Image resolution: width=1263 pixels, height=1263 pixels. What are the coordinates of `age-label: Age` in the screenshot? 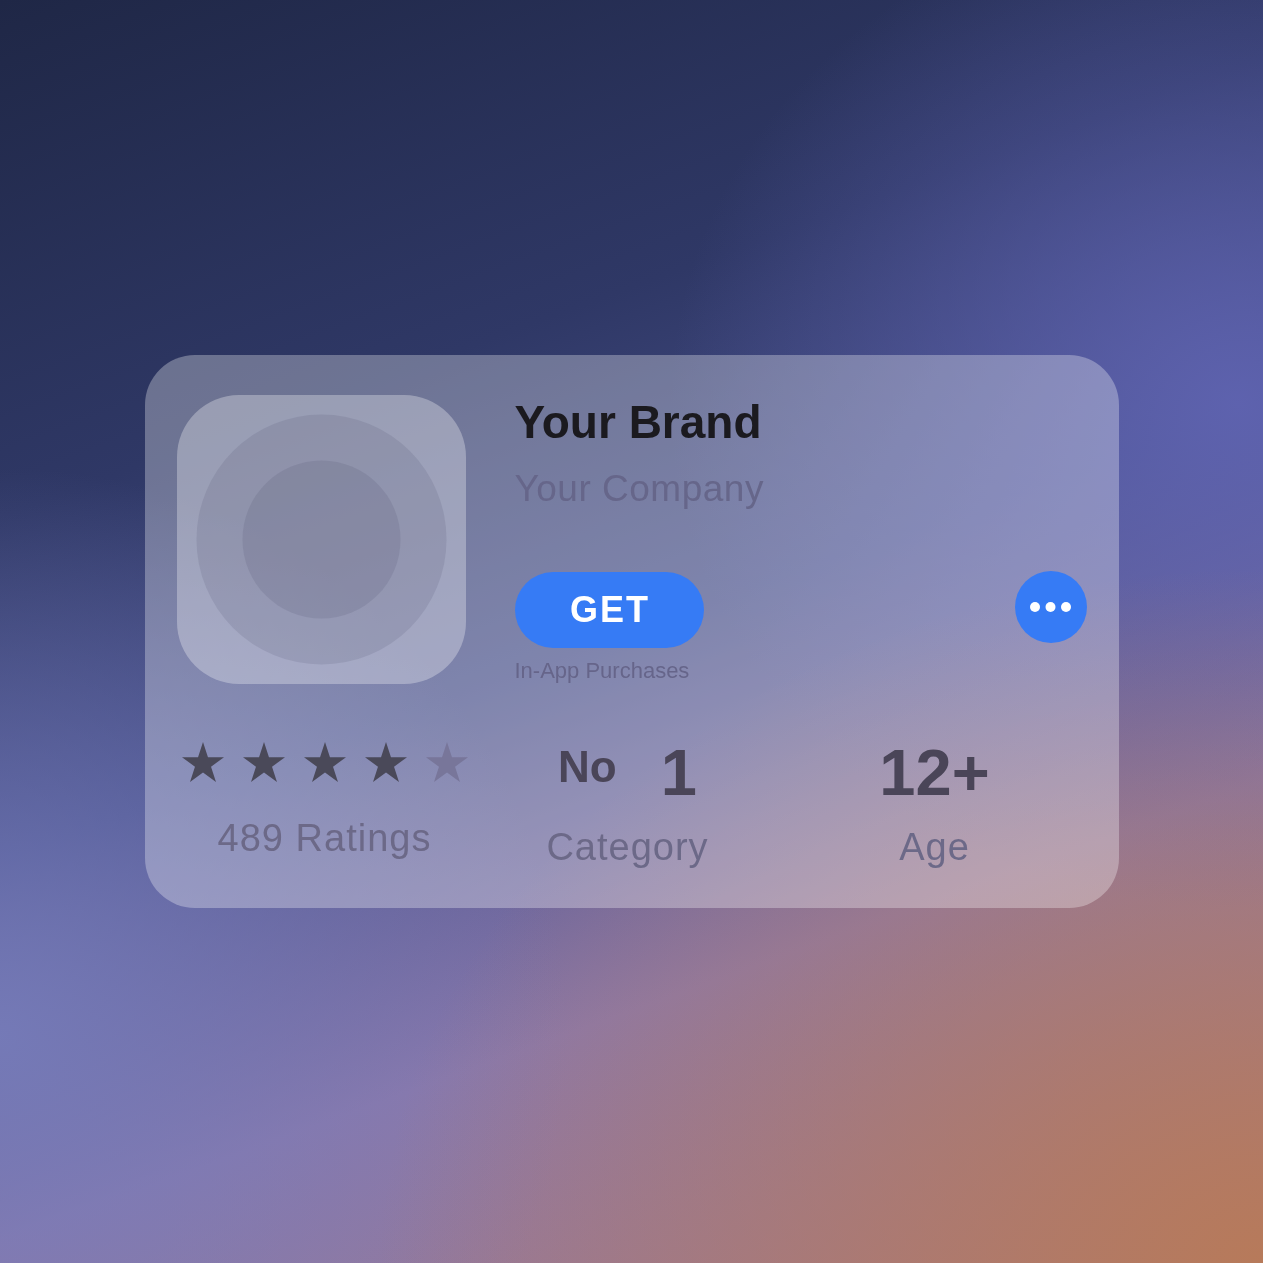 It's located at (934, 847).